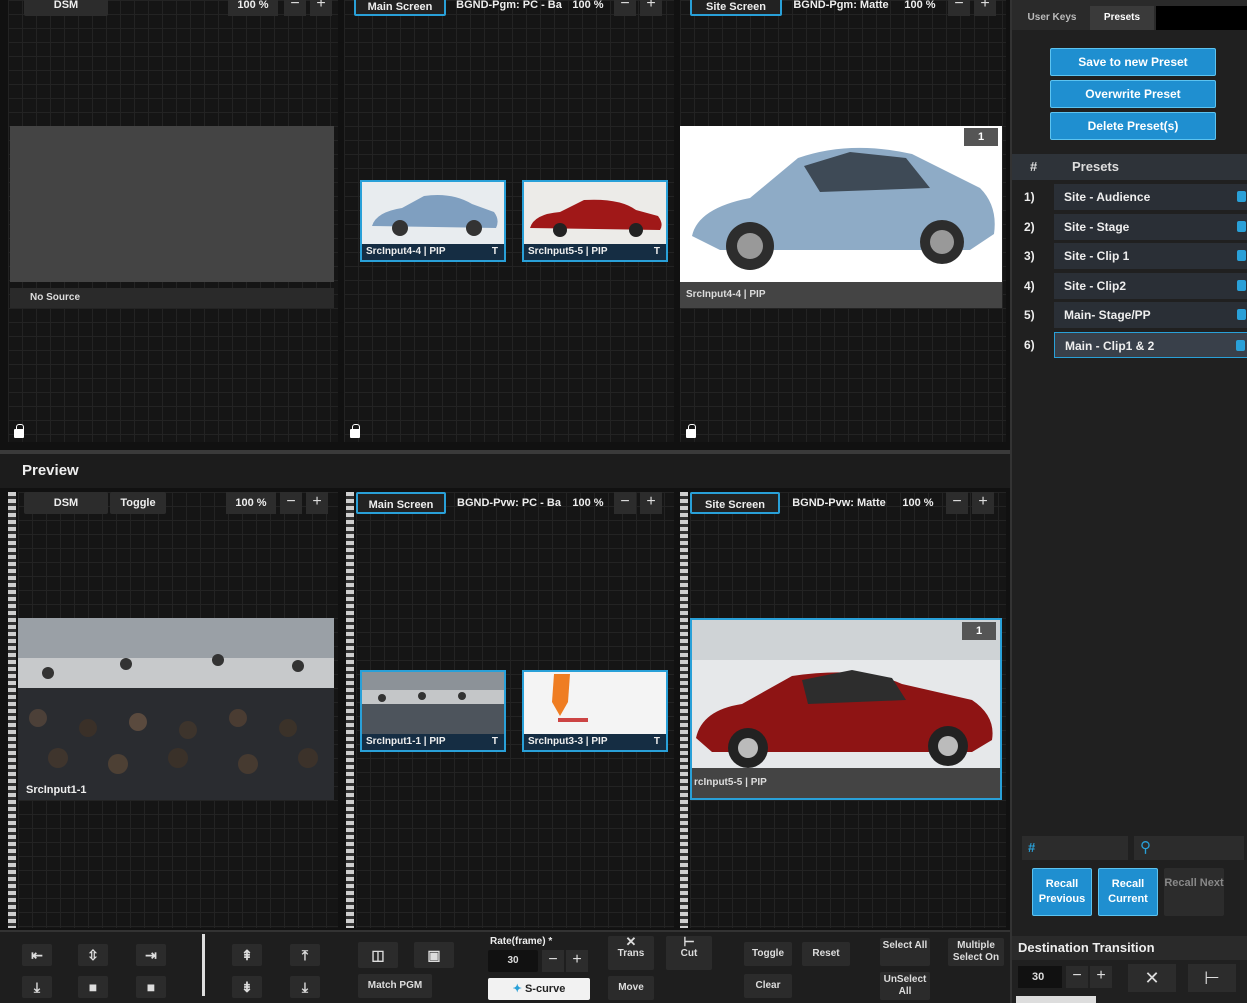 This screenshot has height=1003, width=1247. What do you see at coordinates (976, 952) in the screenshot?
I see `multiple-select-button: Multiple Select On` at bounding box center [976, 952].